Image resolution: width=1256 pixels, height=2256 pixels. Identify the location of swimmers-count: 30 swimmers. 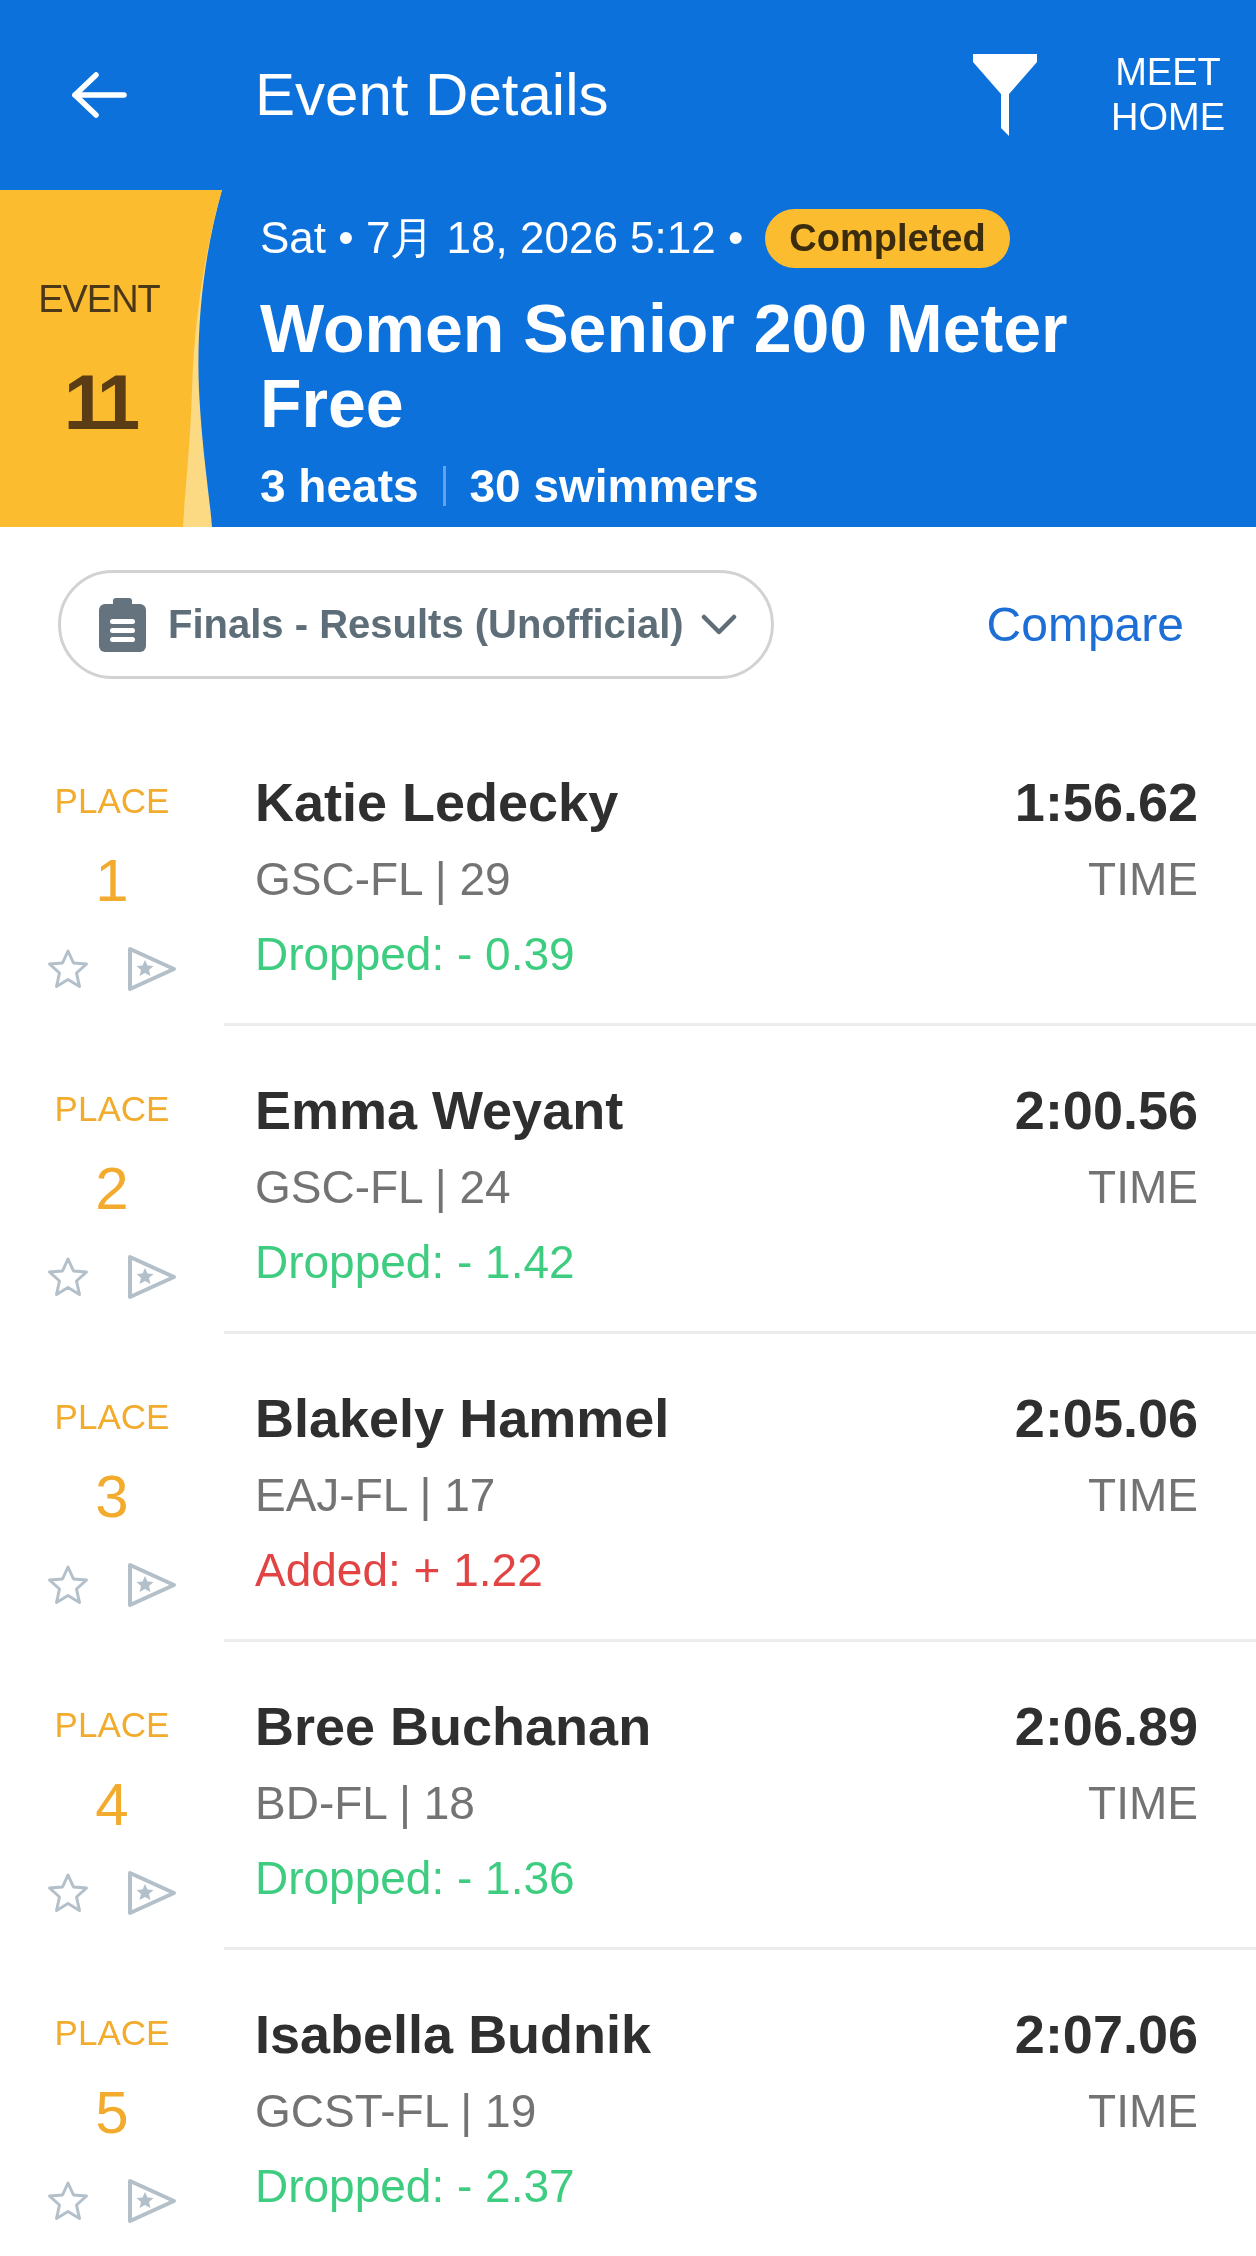
(614, 486).